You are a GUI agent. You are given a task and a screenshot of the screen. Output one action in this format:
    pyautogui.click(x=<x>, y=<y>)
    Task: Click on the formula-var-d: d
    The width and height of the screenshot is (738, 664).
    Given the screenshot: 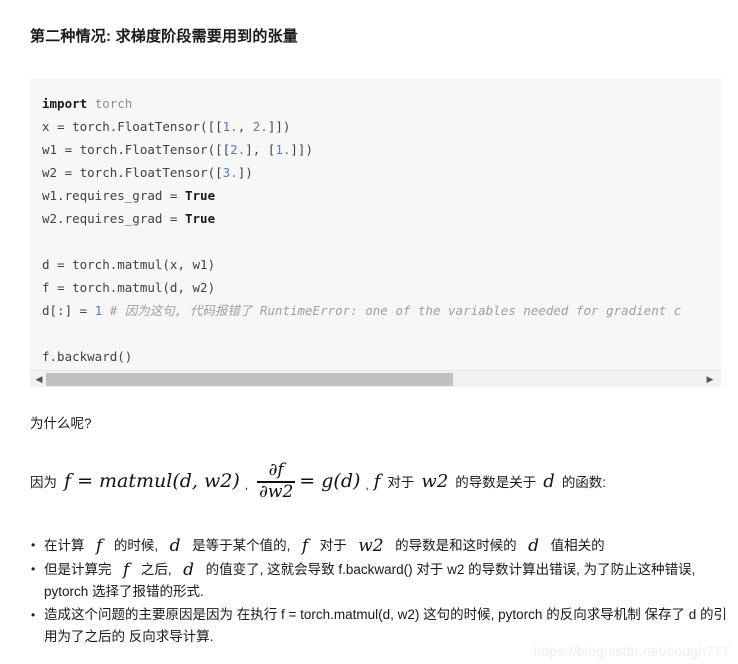 What is the action you would take?
    pyautogui.click(x=549, y=481)
    